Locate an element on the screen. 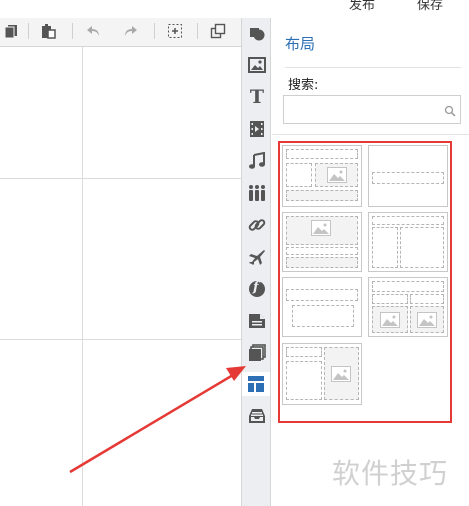 The image size is (469, 506). annotation-arrow is located at coordinates (157, 420).